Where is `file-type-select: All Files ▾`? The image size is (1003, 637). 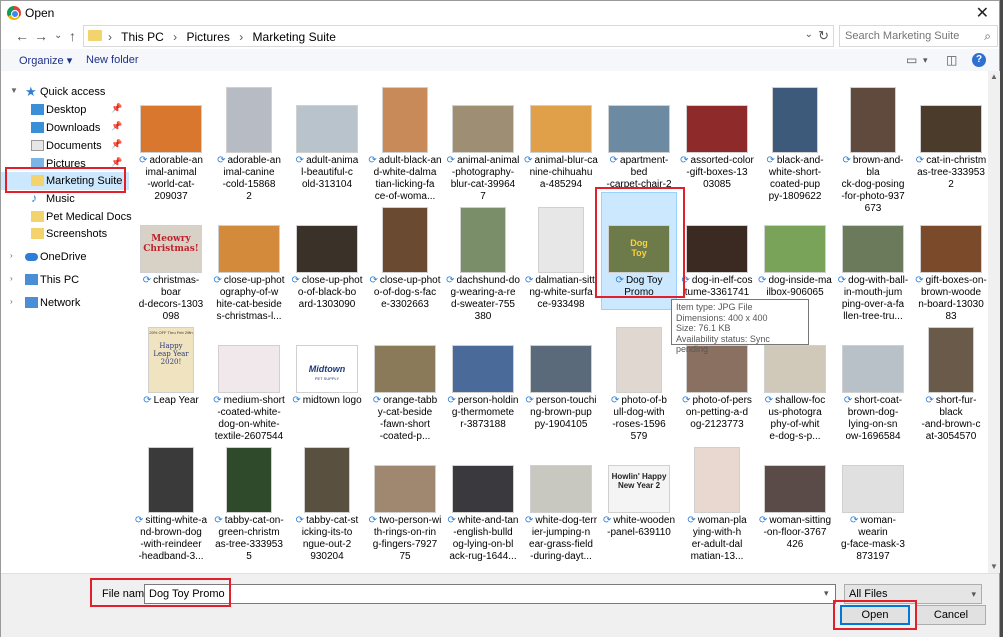 file-type-select: All Files ▾ is located at coordinates (913, 594).